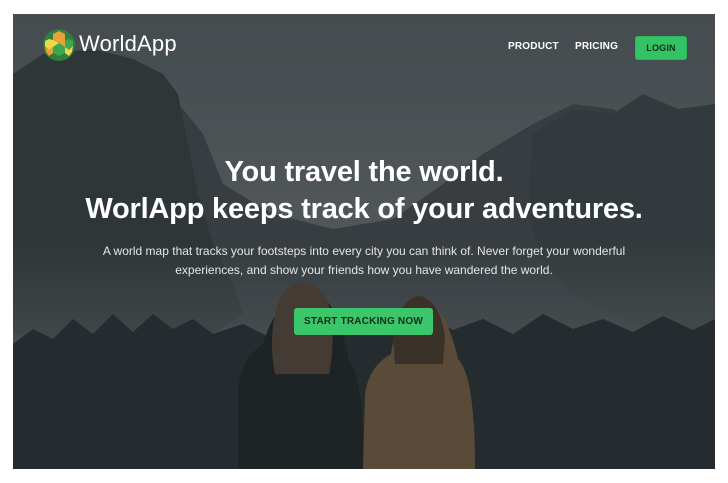  I want to click on hero-title-line-2: WorlApp keeps track of your adventures., so click(364, 209).